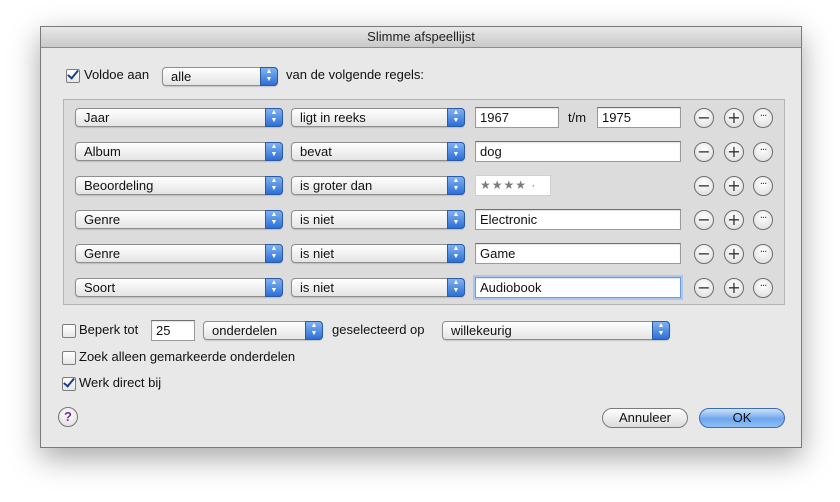  What do you see at coordinates (179, 185) in the screenshot?
I see `rule-field-popup: Beoordeling ▲ ▼` at bounding box center [179, 185].